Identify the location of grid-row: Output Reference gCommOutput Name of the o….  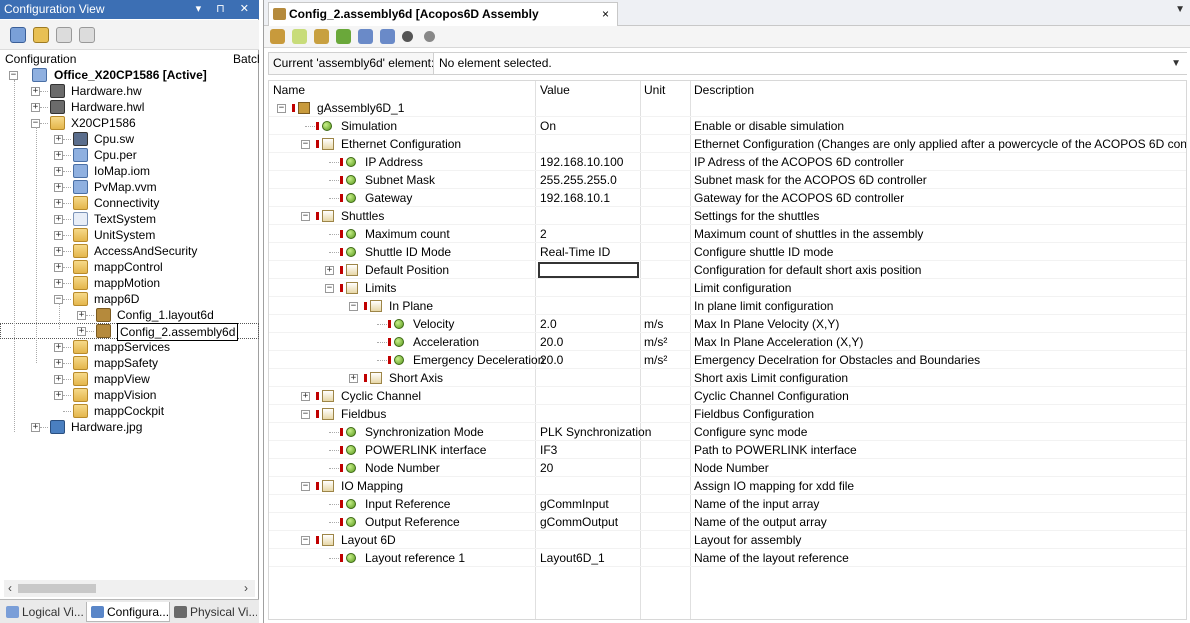
(727, 522).